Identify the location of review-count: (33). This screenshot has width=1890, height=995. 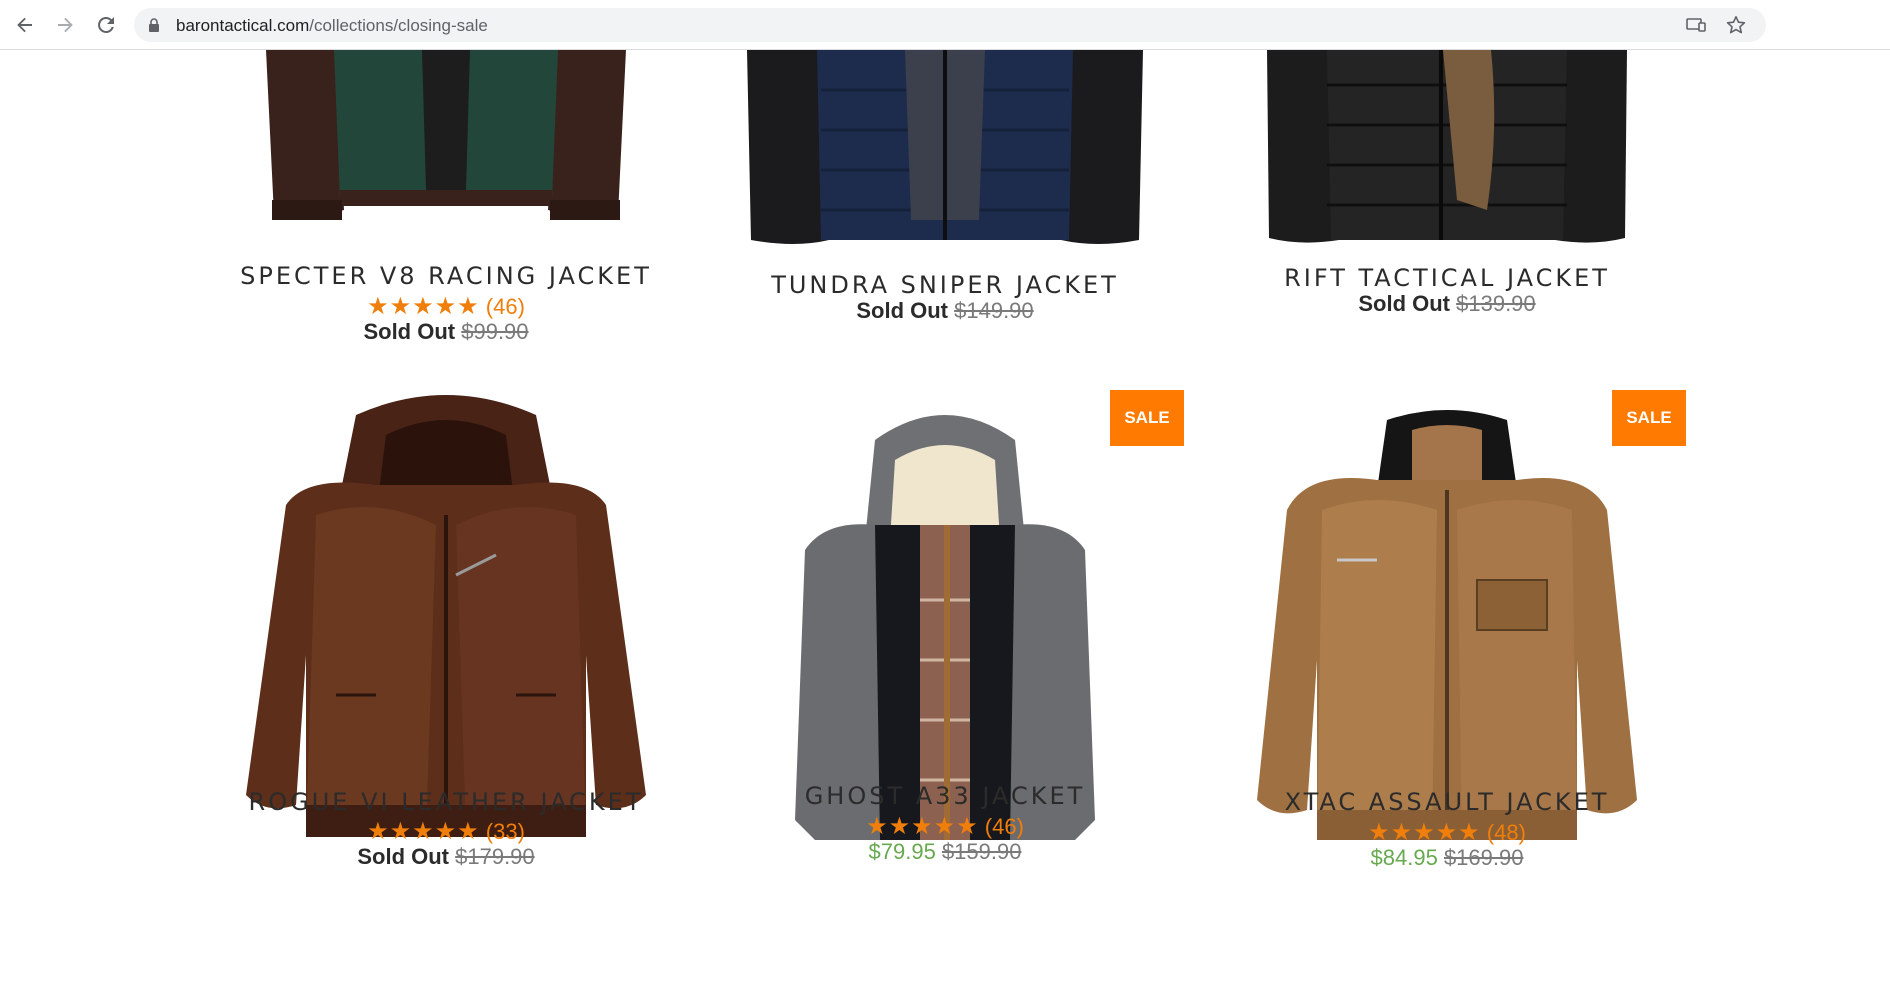
(505, 831).